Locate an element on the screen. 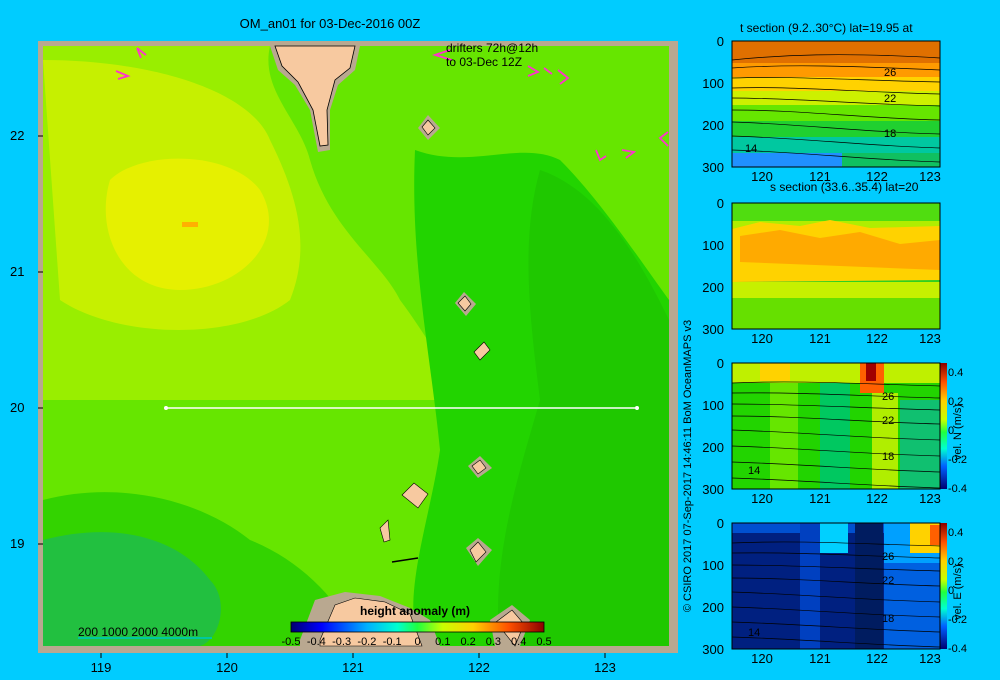  colorbar-tick-label: -0.5 is located at coordinates (291, 642).